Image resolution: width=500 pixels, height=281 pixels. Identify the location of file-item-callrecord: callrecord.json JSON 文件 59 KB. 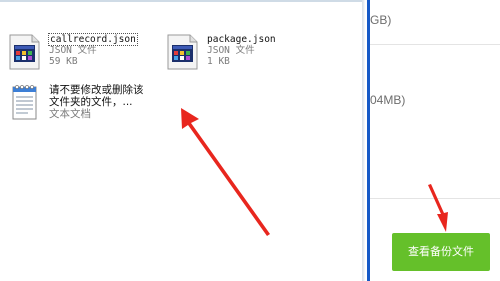
(78, 53).